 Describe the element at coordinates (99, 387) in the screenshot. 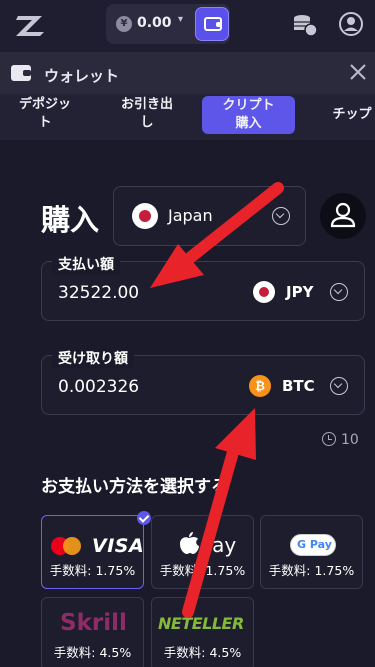

I see `receive-amount-value: 0.002326` at that location.